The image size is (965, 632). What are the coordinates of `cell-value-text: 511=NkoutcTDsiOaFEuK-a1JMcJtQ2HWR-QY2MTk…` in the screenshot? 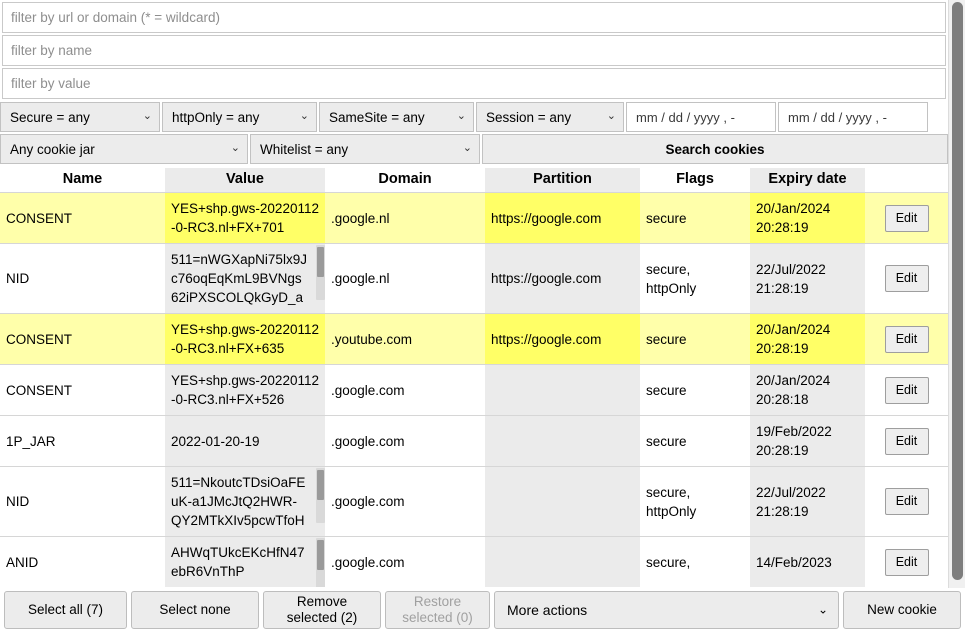 It's located at (238, 501).